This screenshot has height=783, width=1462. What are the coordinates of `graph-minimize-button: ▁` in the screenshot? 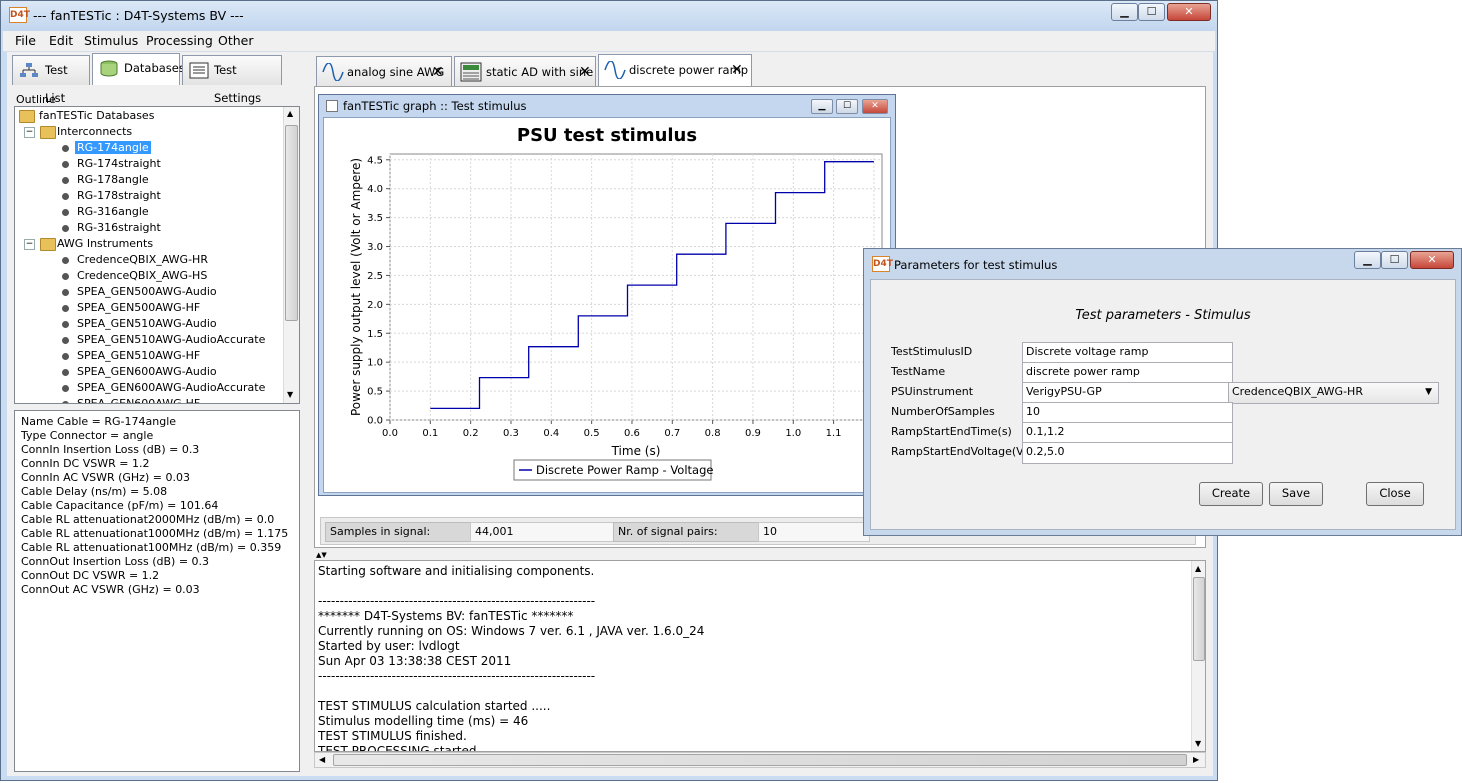 It's located at (822, 106).